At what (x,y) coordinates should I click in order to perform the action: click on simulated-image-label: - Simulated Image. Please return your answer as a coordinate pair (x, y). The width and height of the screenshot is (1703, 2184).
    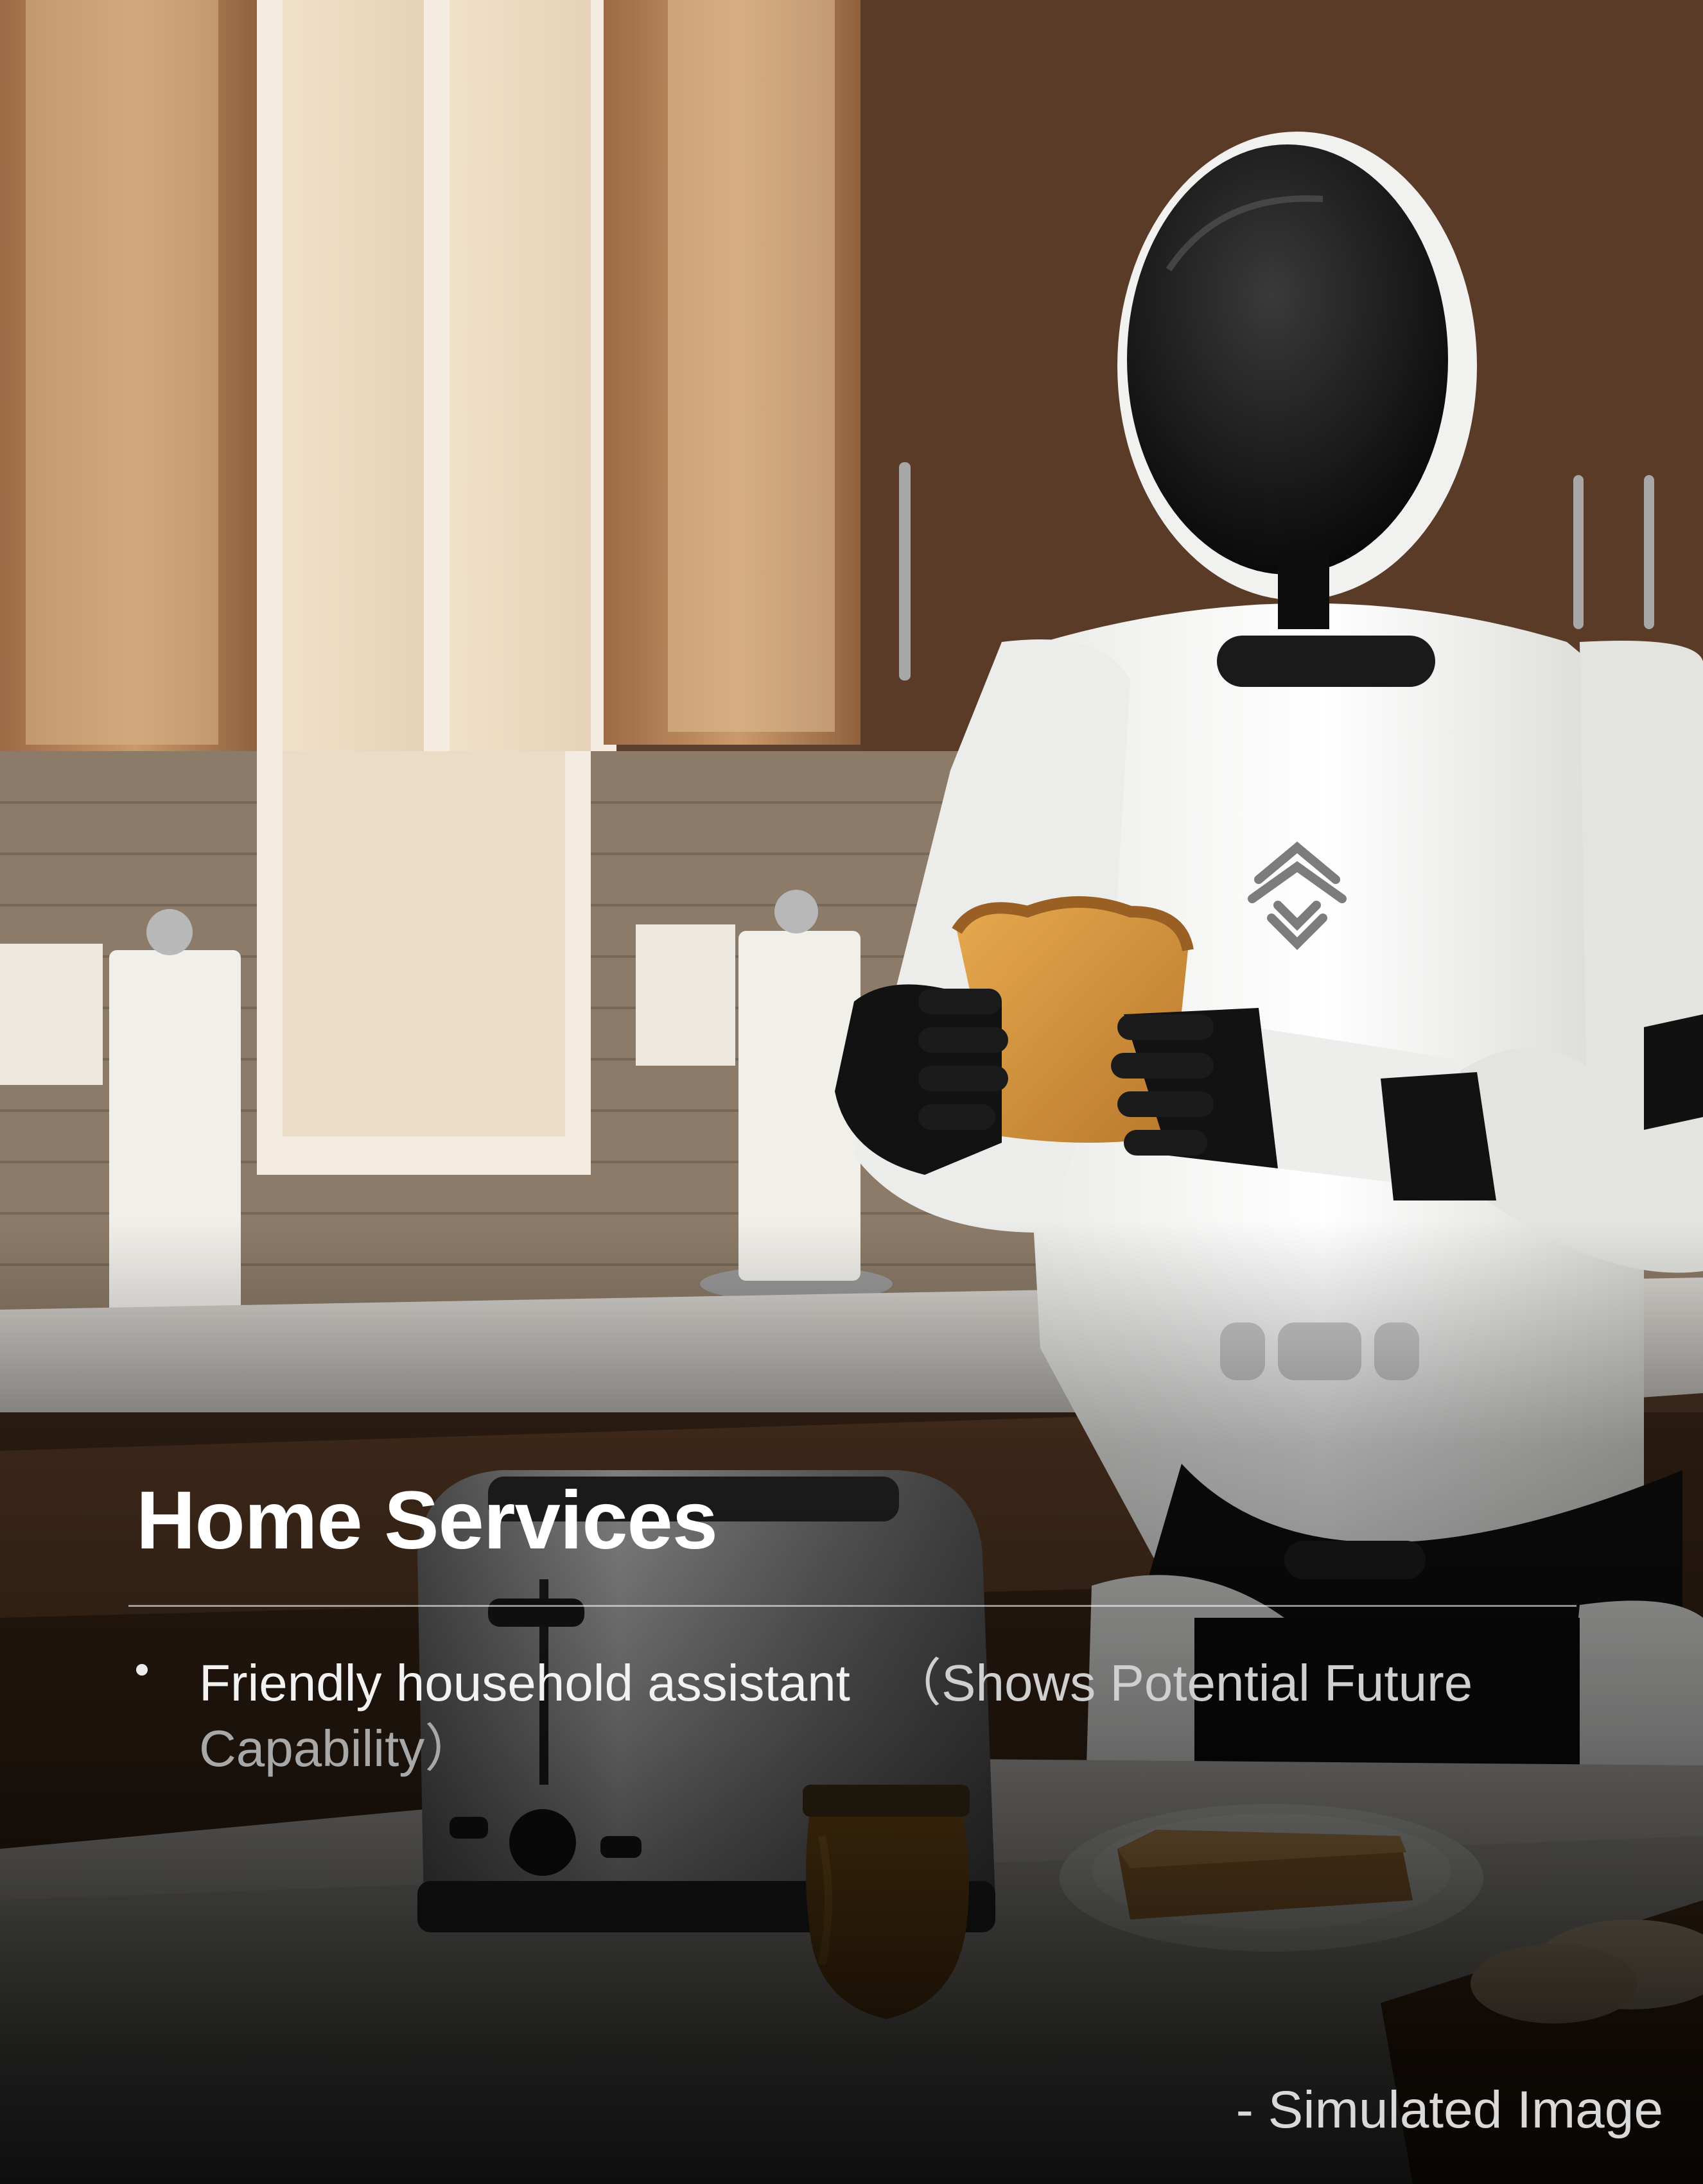
    Looking at the image, I should click on (1450, 2110).